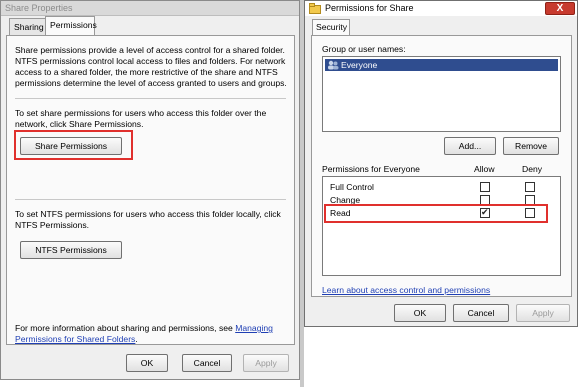 The image size is (580, 387). What do you see at coordinates (207, 363) in the screenshot?
I see `share-properties-cancel-button: Cancel` at bounding box center [207, 363].